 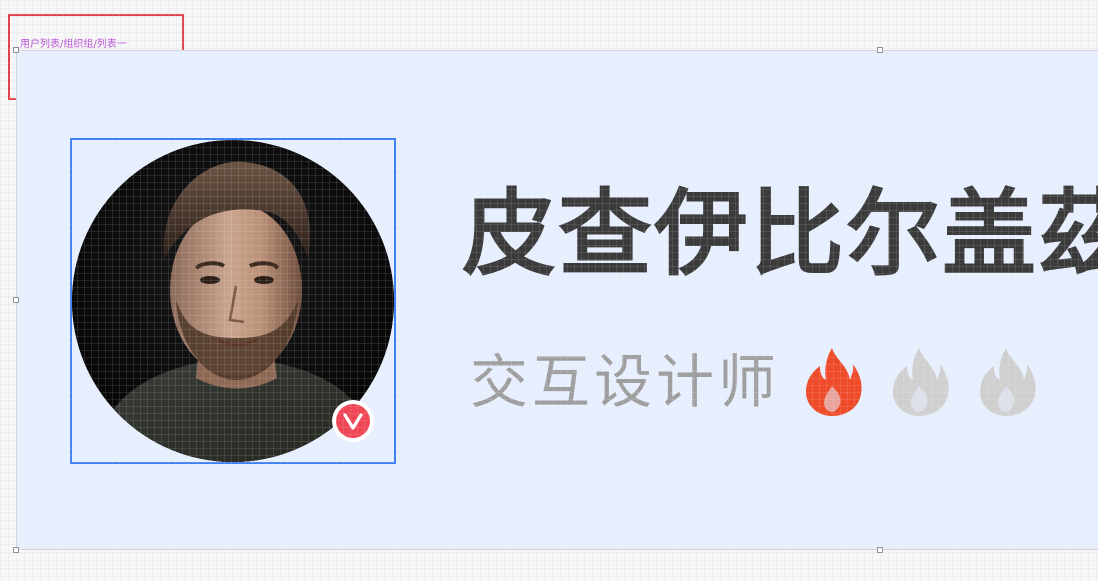 What do you see at coordinates (780, 235) in the screenshot?
I see `user-name: 皮查伊比尔盖茲` at bounding box center [780, 235].